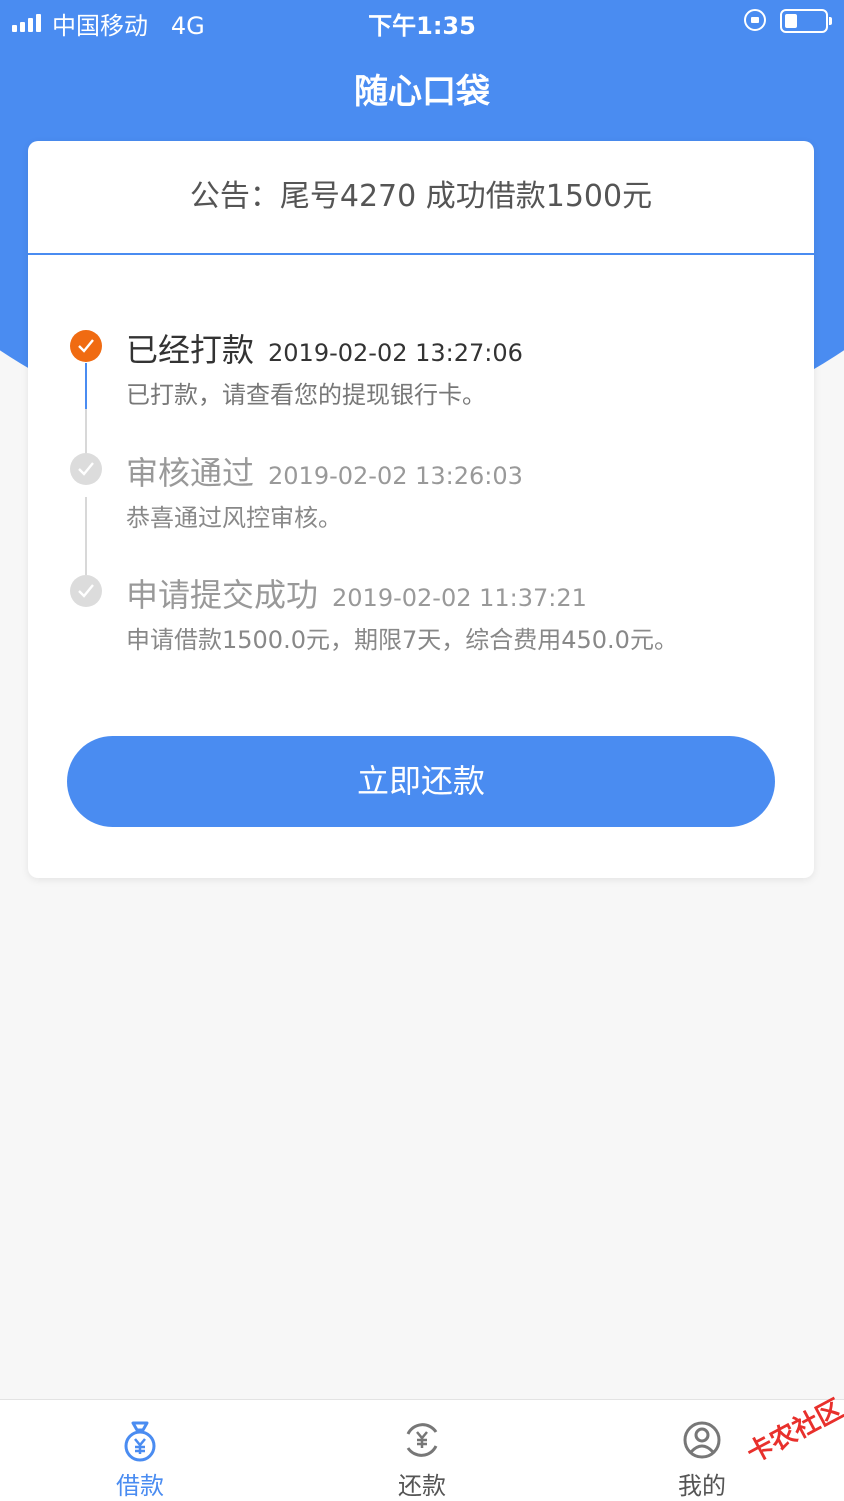 This screenshot has height=1501, width=844. What do you see at coordinates (702, 1440) in the screenshot?
I see `user-icon` at bounding box center [702, 1440].